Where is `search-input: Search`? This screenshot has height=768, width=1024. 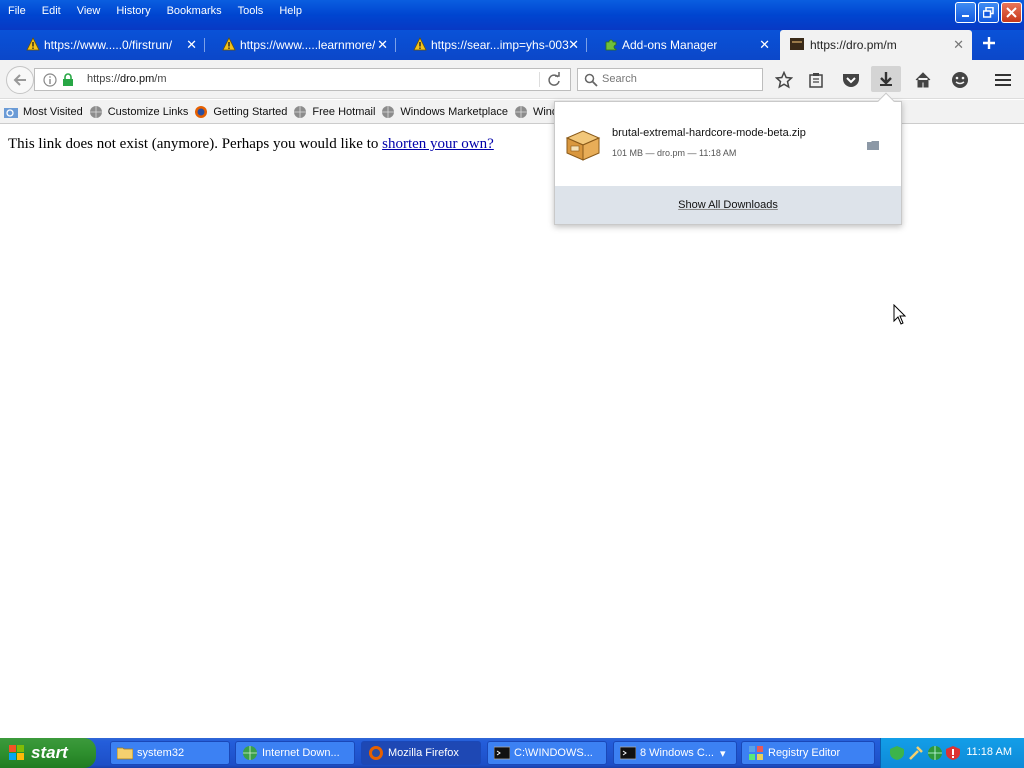
search-input: Search is located at coordinates (619, 79).